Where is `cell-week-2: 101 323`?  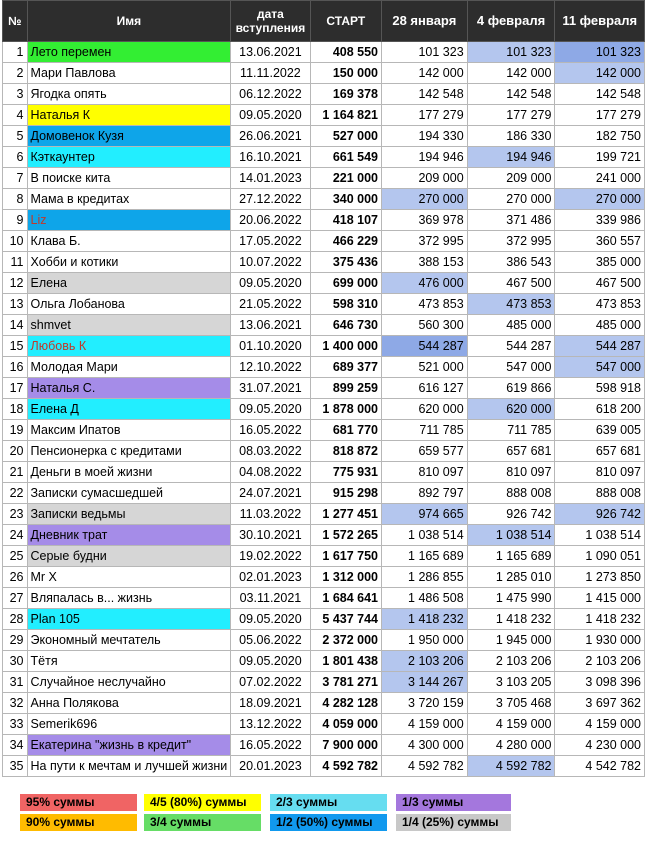 cell-week-2: 101 323 is located at coordinates (511, 52).